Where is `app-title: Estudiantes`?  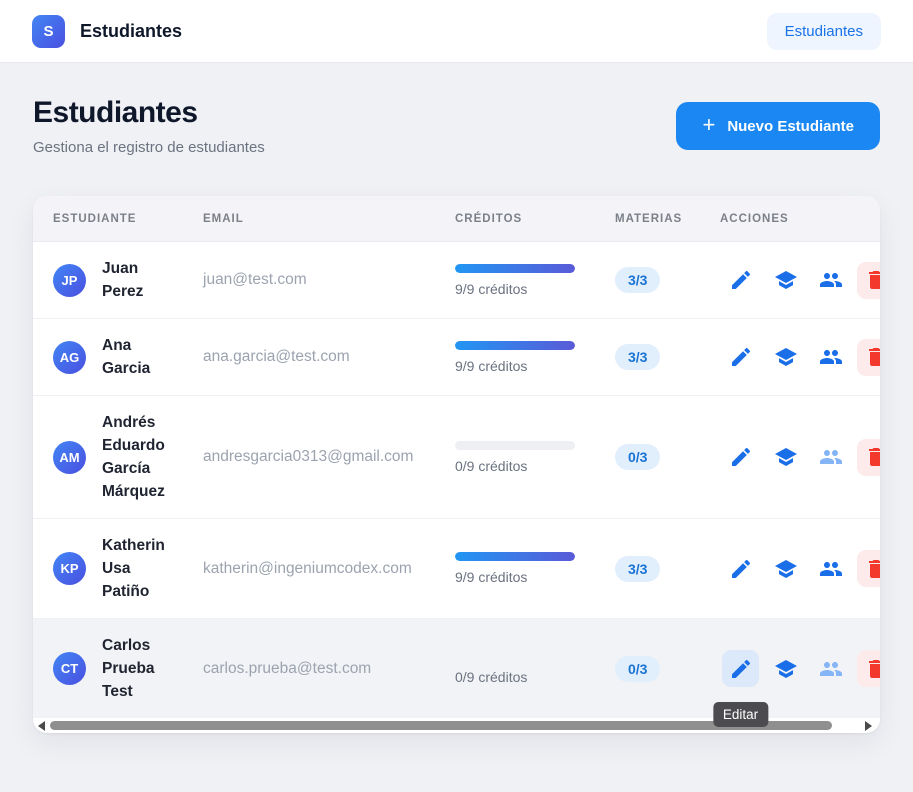 app-title: Estudiantes is located at coordinates (131, 30).